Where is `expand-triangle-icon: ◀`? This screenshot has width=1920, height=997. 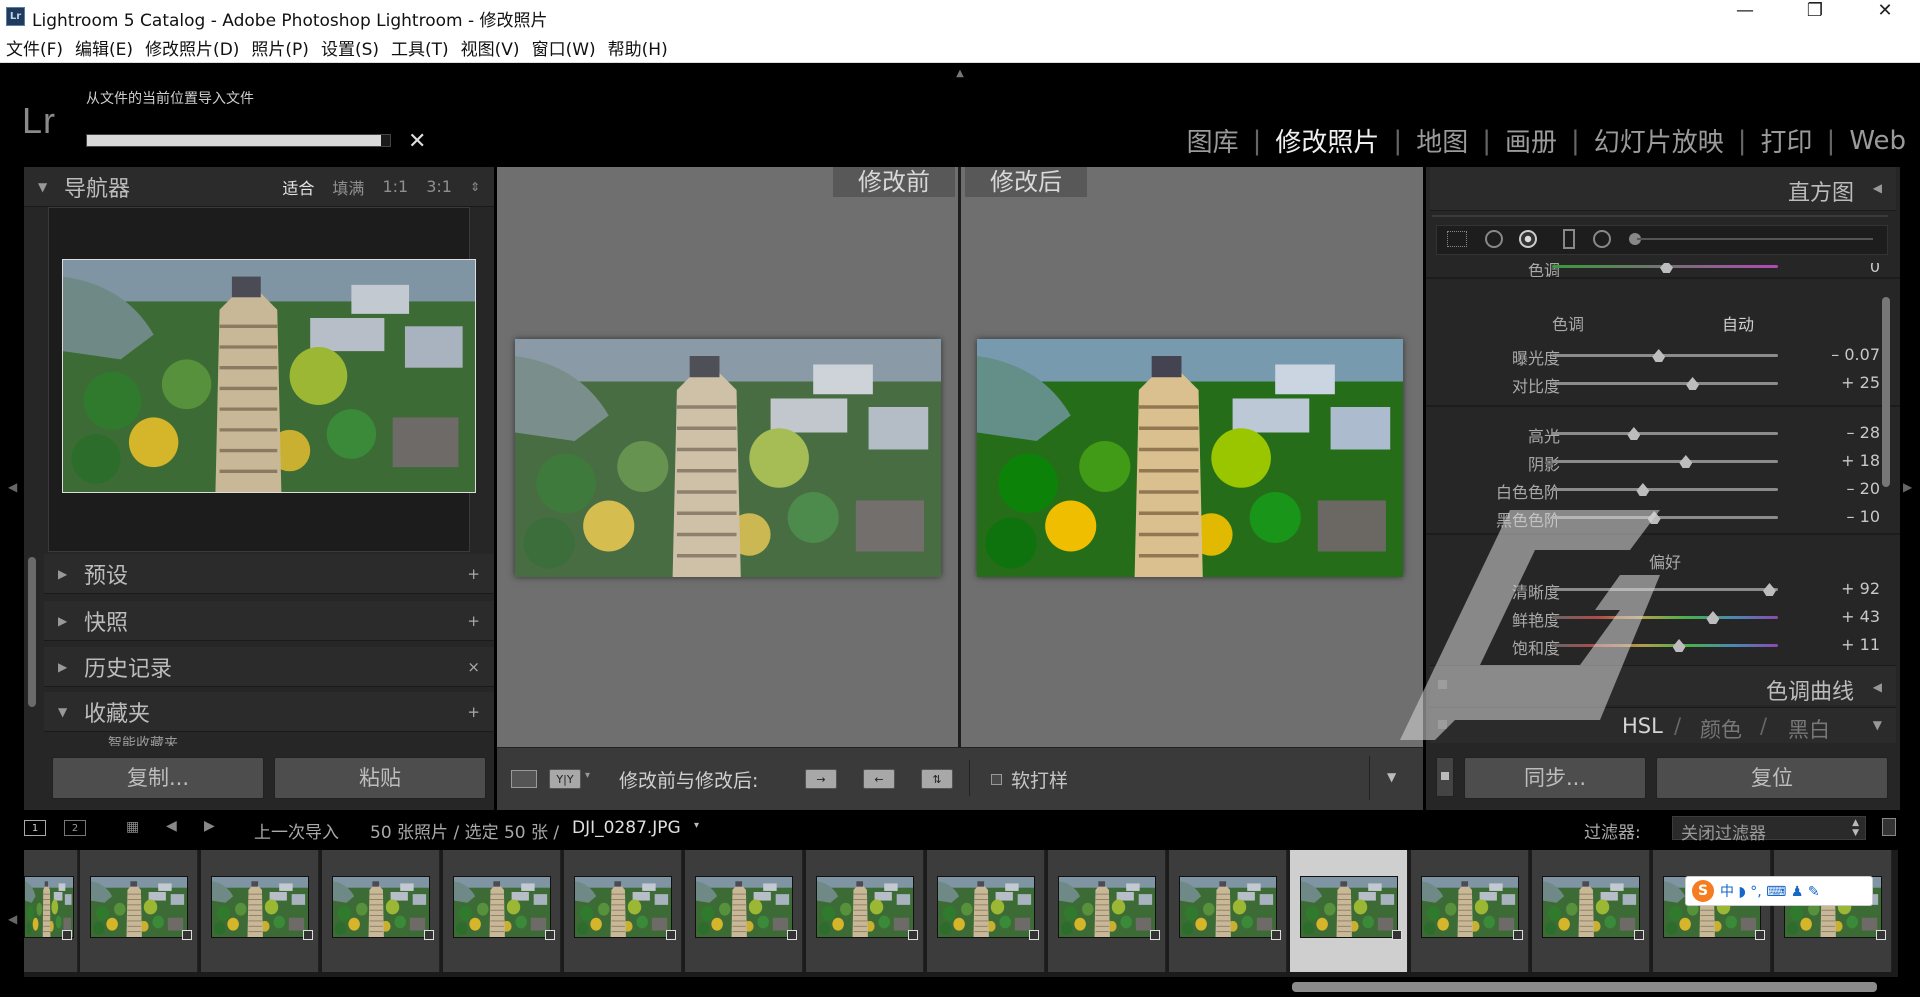
expand-triangle-icon: ◀ is located at coordinates (1877, 687).